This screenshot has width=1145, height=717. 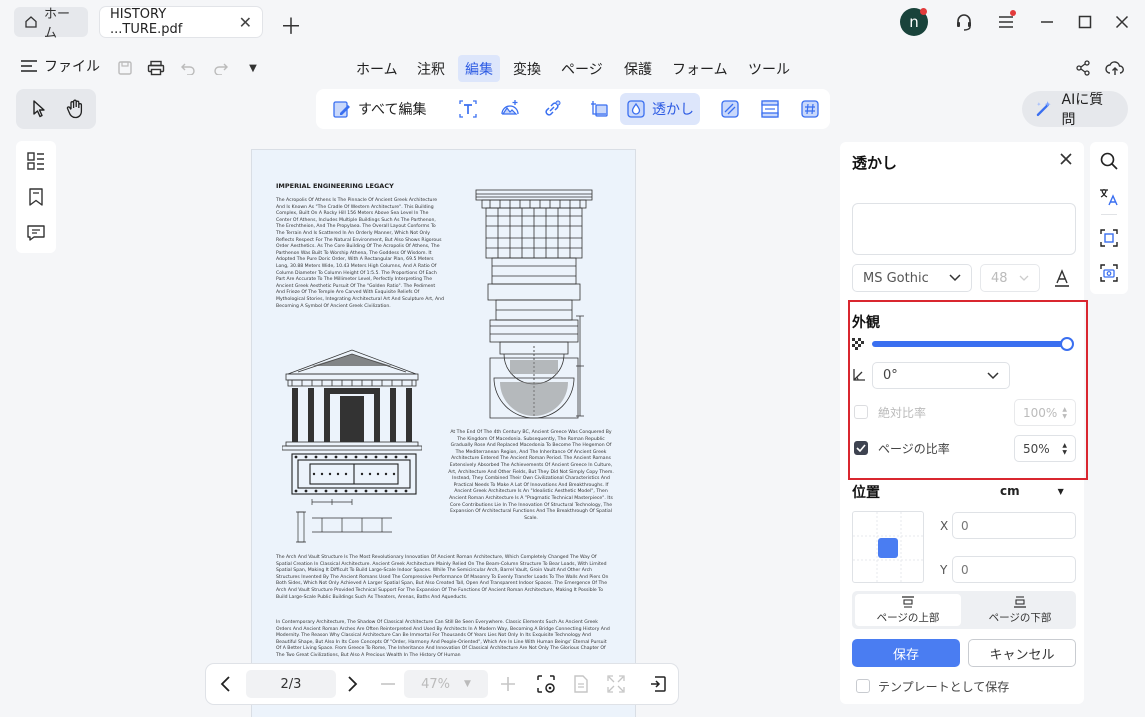 I want to click on print-icon, so click(x=156, y=68).